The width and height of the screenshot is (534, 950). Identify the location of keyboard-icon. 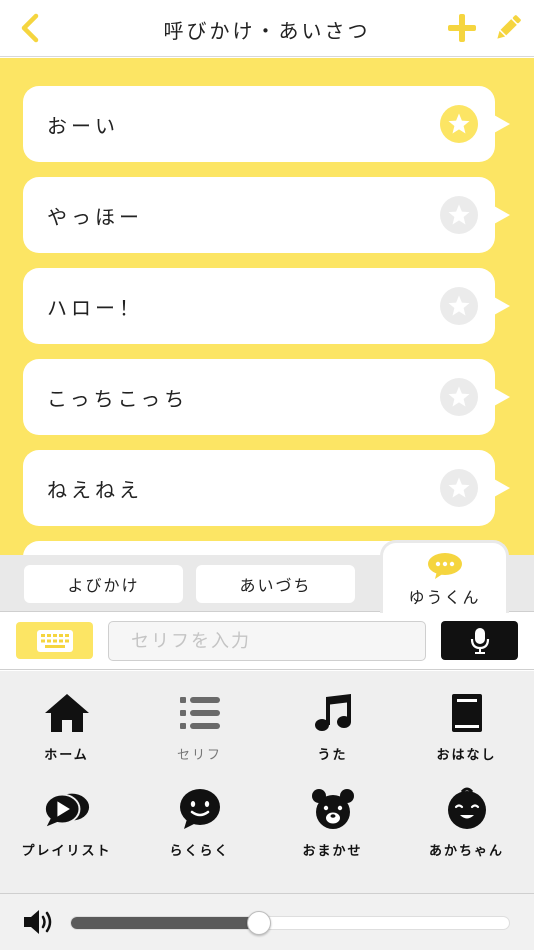
(54, 640).